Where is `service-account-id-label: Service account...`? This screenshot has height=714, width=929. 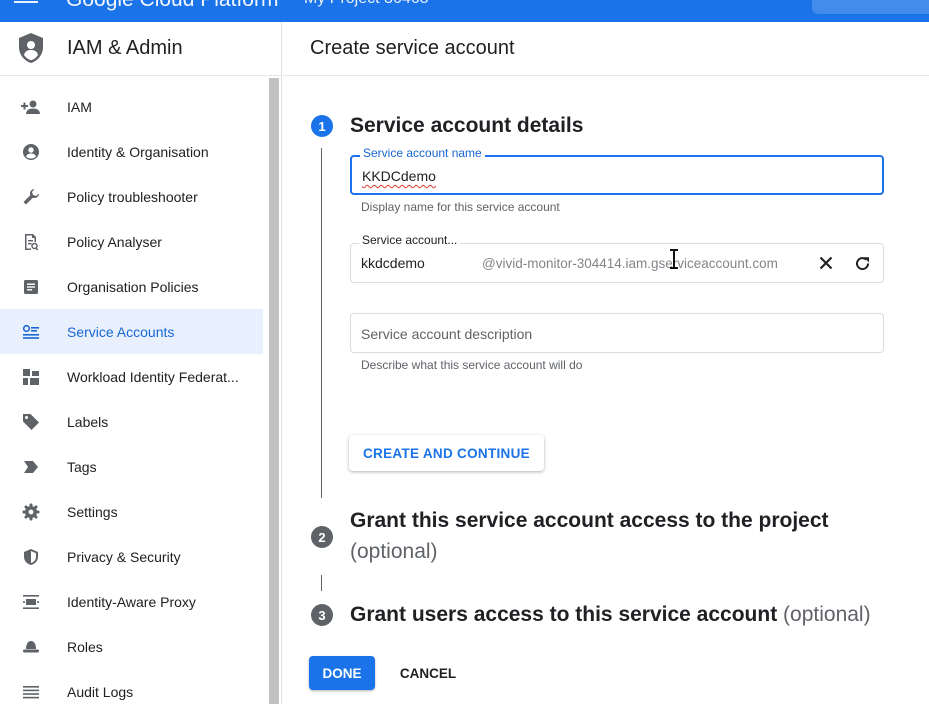 service-account-id-label: Service account... is located at coordinates (410, 240).